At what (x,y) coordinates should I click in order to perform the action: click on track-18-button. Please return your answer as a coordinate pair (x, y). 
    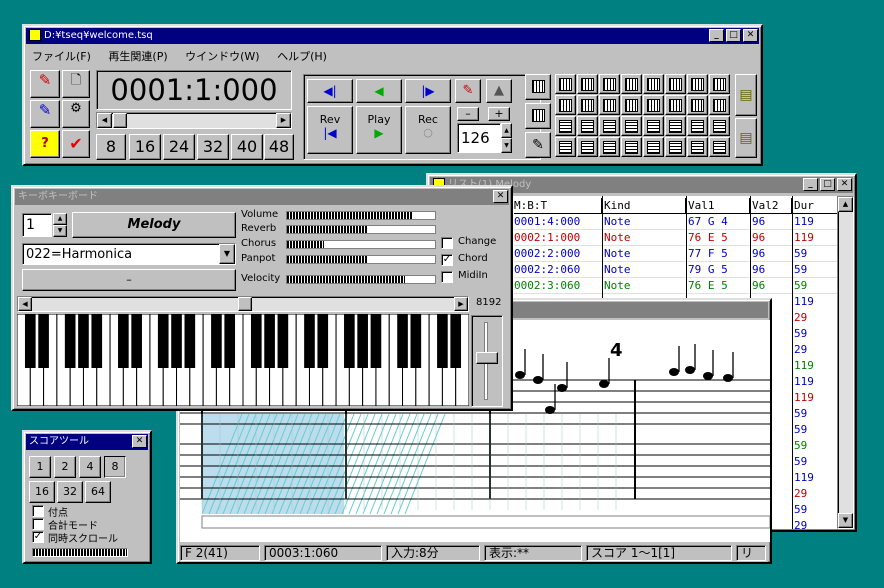
    Looking at the image, I should click on (587, 126).